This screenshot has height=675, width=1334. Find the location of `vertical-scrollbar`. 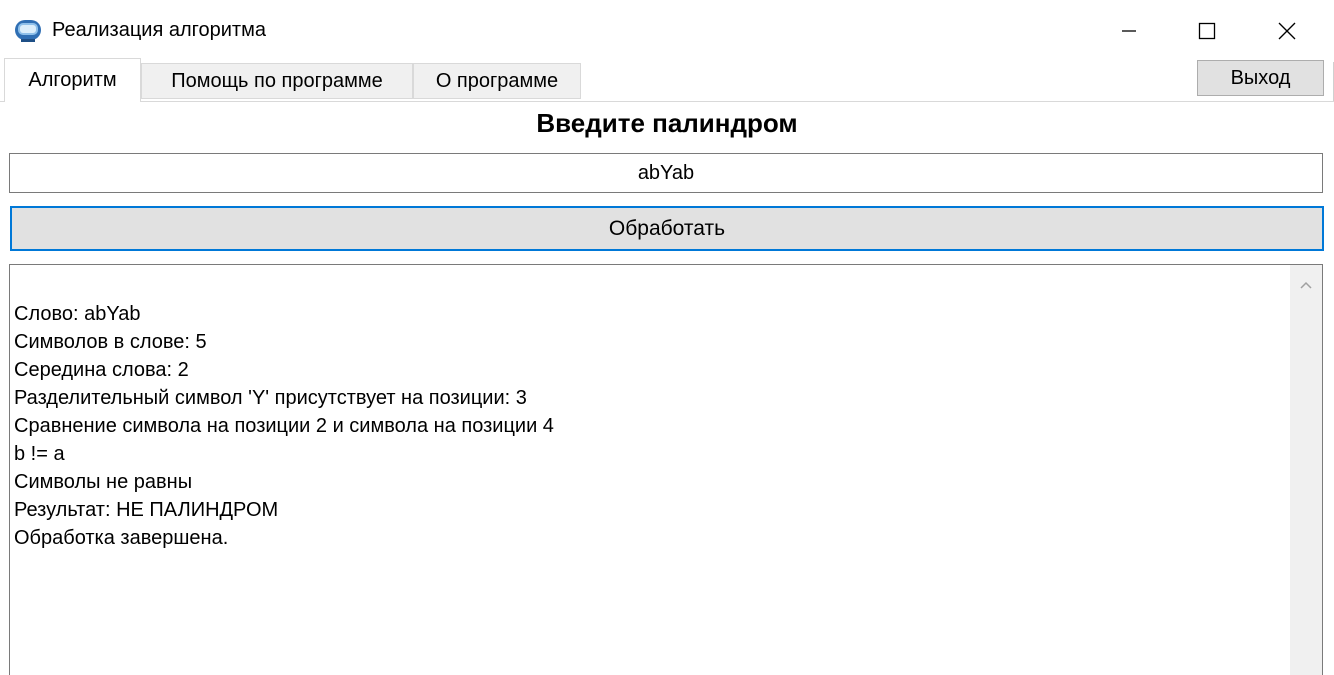

vertical-scrollbar is located at coordinates (1306, 470).